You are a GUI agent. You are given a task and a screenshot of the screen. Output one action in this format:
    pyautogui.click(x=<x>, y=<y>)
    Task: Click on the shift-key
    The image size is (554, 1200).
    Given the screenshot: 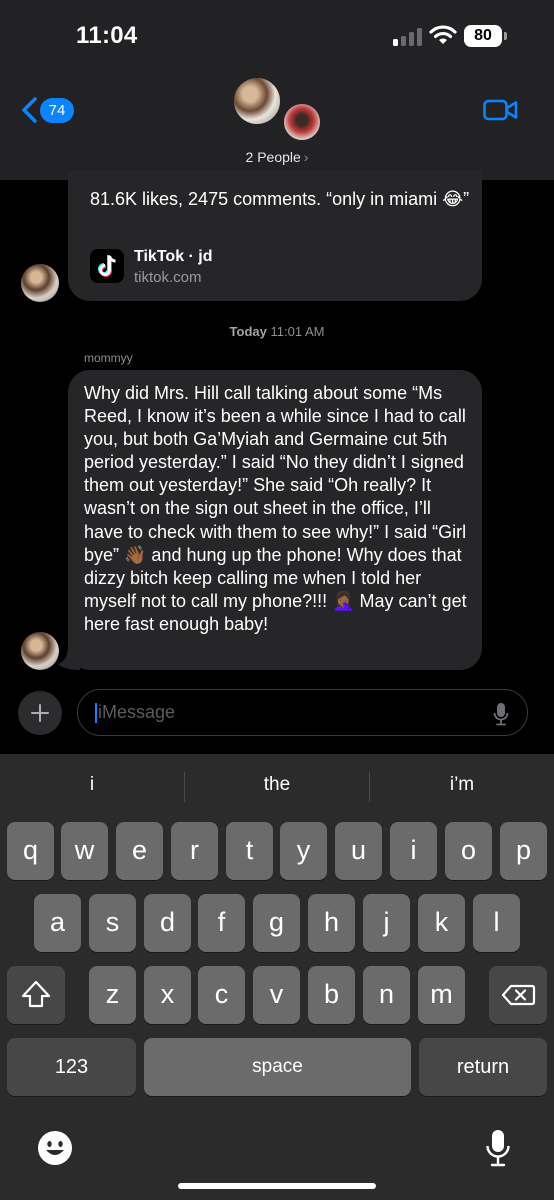 What is the action you would take?
    pyautogui.click(x=36, y=995)
    